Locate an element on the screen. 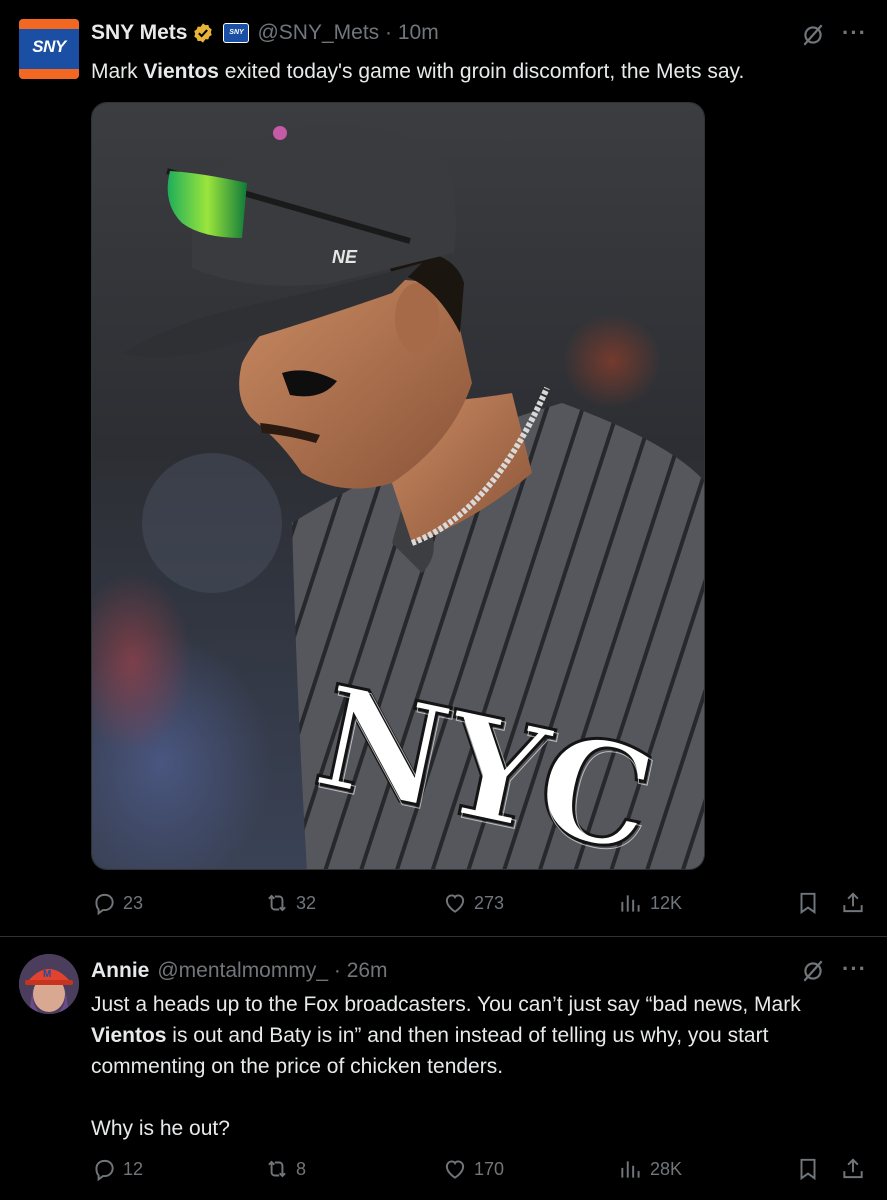  reply-button: 12 is located at coordinates (117, 1169).